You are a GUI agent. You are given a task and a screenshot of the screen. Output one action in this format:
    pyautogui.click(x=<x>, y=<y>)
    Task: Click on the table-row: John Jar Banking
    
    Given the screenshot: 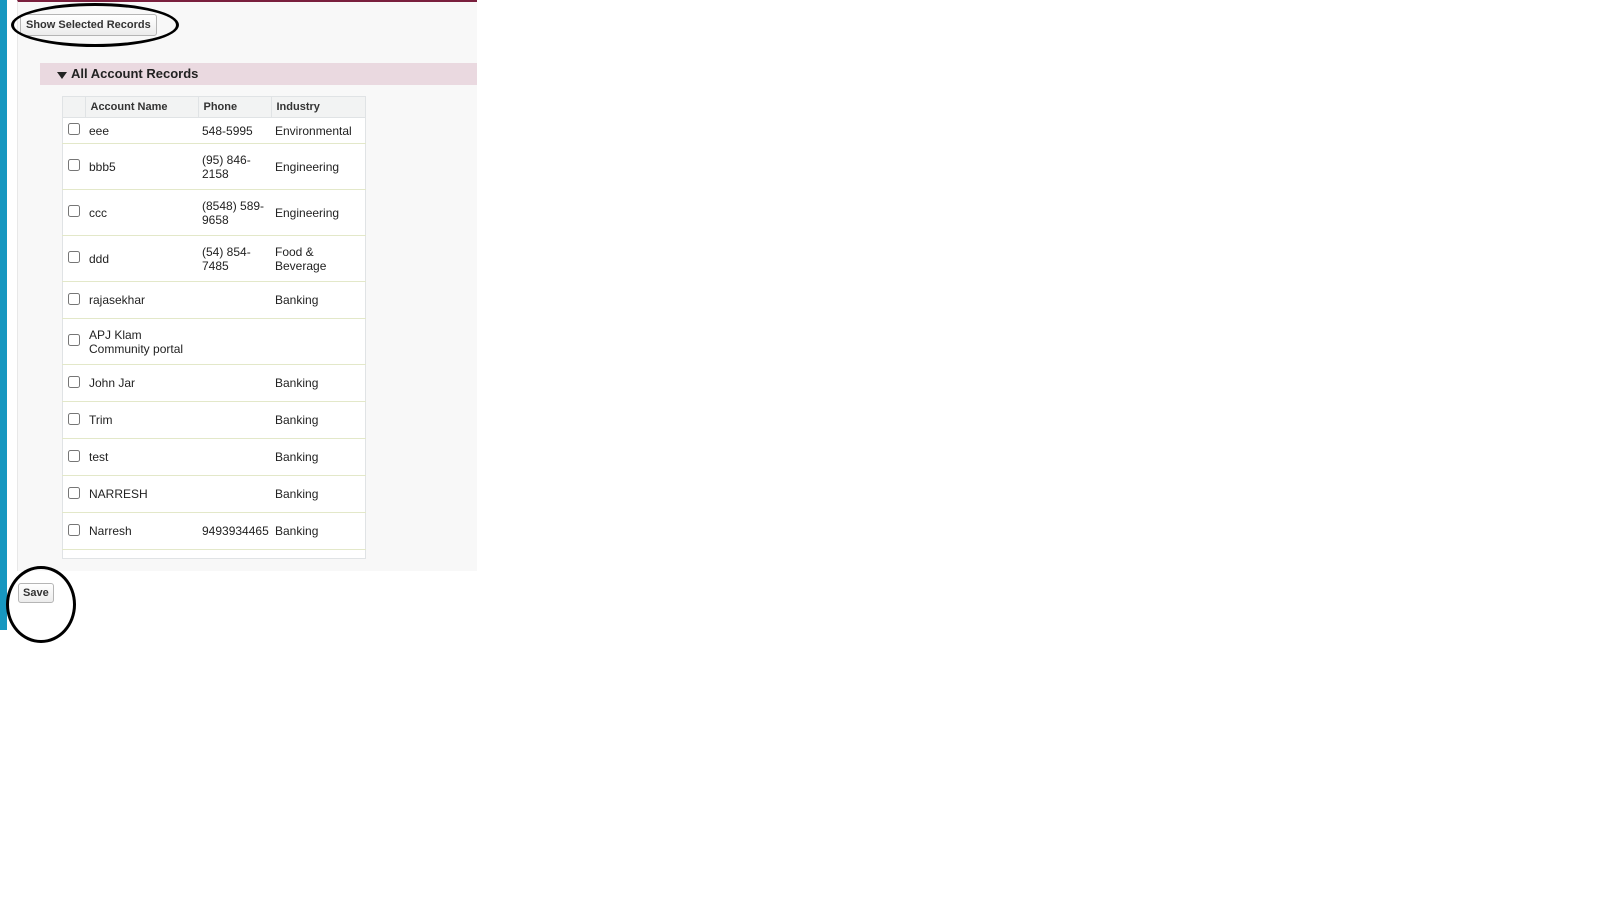 What is the action you would take?
    pyautogui.click(x=214, y=383)
    